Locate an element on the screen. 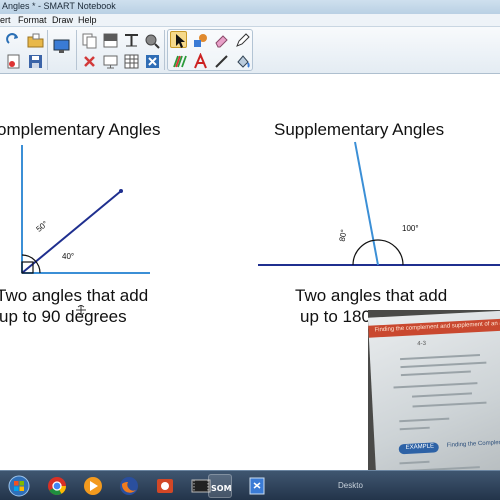 This screenshot has height=500, width=500. fill-icon is located at coordinates (241, 60).